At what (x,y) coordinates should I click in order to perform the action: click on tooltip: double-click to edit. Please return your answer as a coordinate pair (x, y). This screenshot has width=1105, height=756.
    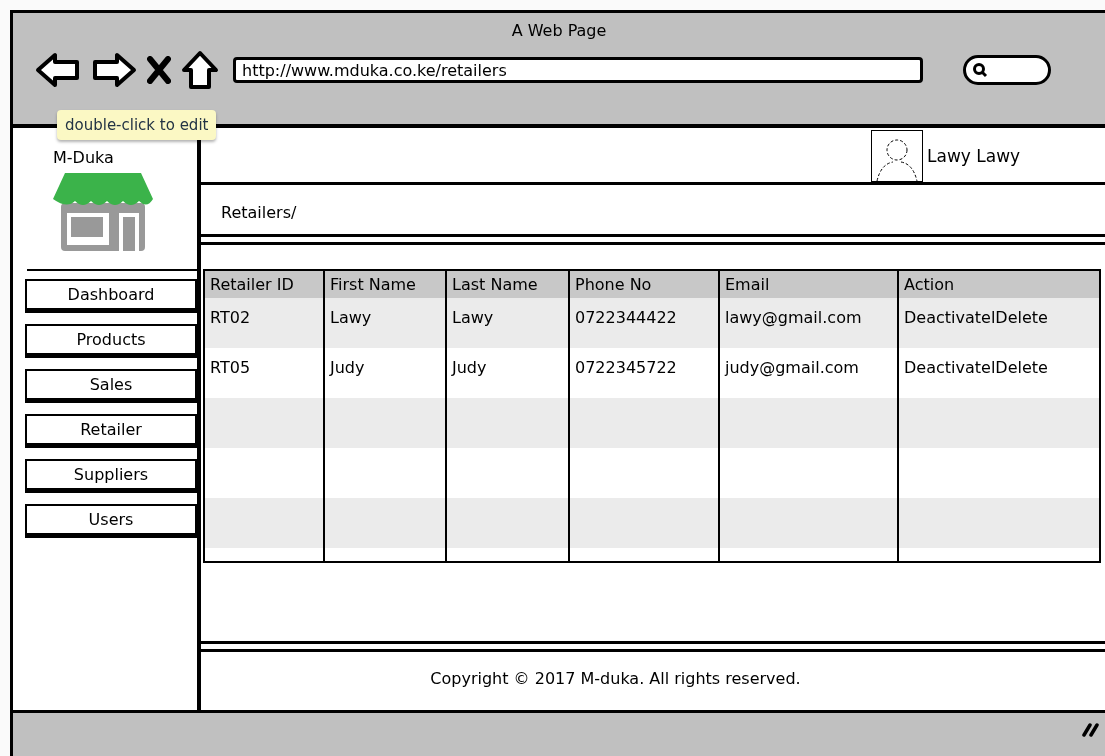
    Looking at the image, I should click on (137, 125).